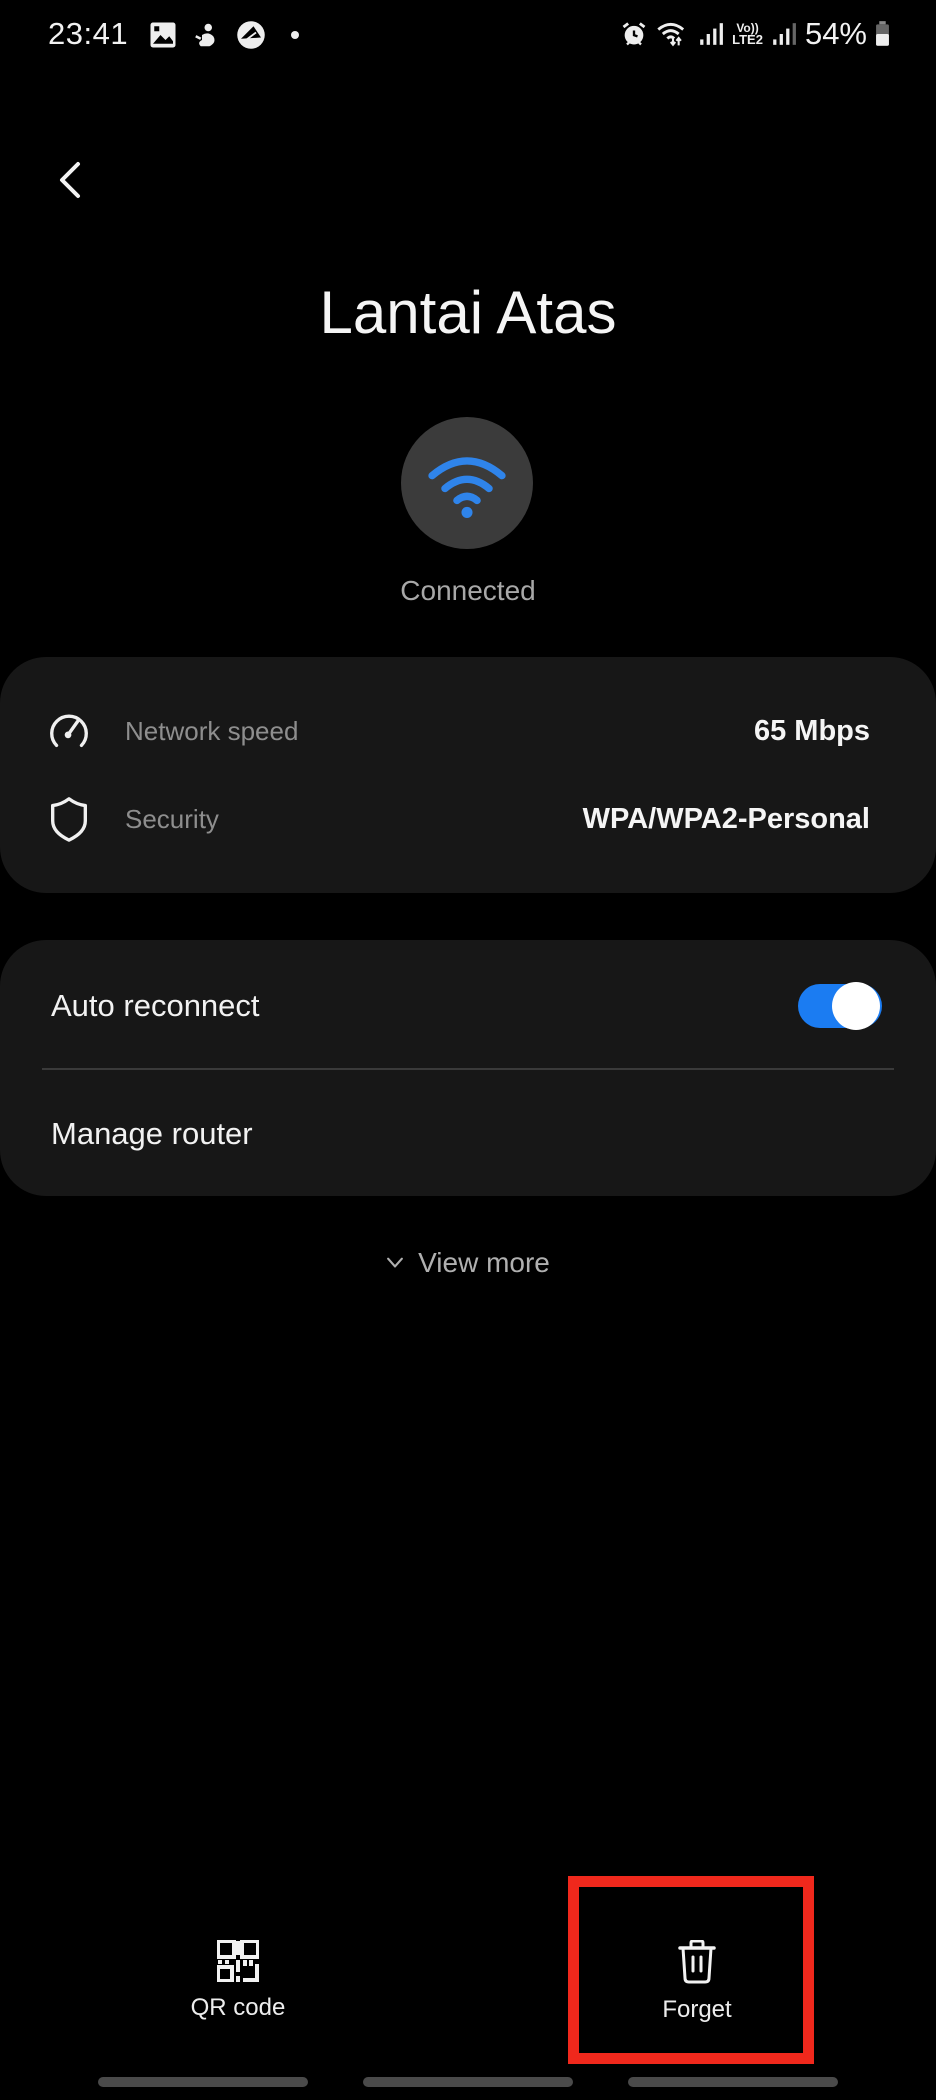 Image resolution: width=936 pixels, height=2100 pixels. I want to click on auto-reconnect-toggle, so click(840, 1006).